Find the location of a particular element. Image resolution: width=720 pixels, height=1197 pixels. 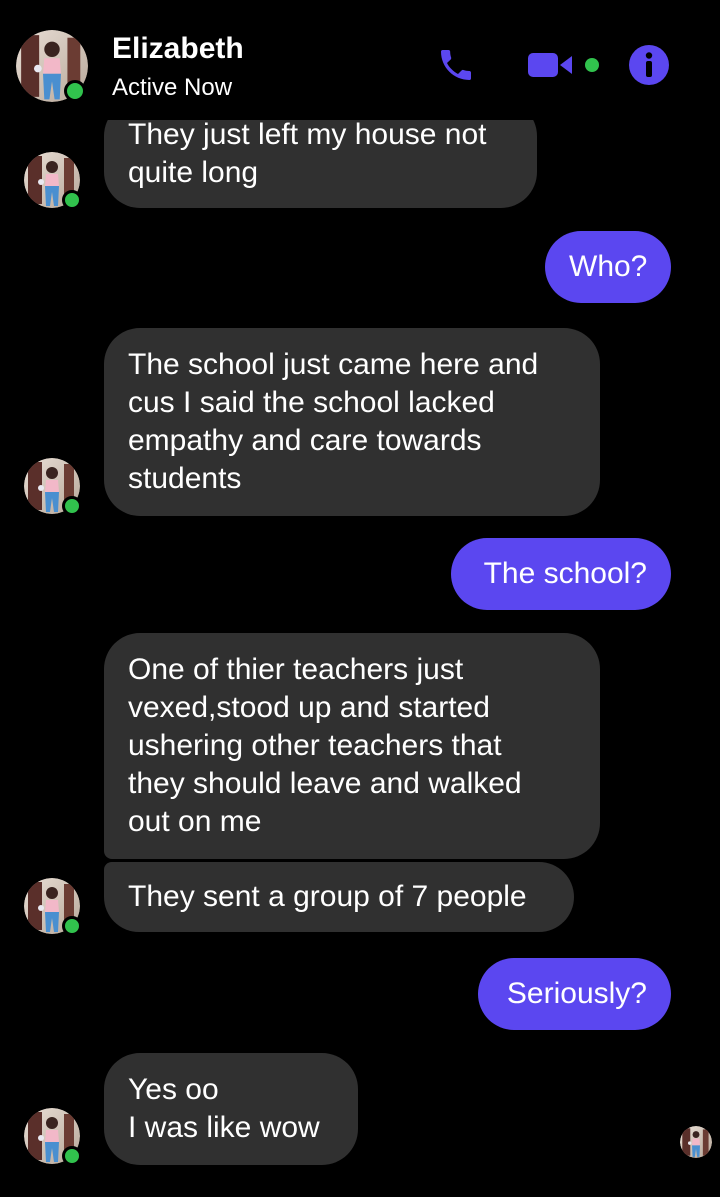

audio-call-button is located at coordinates (456, 65).